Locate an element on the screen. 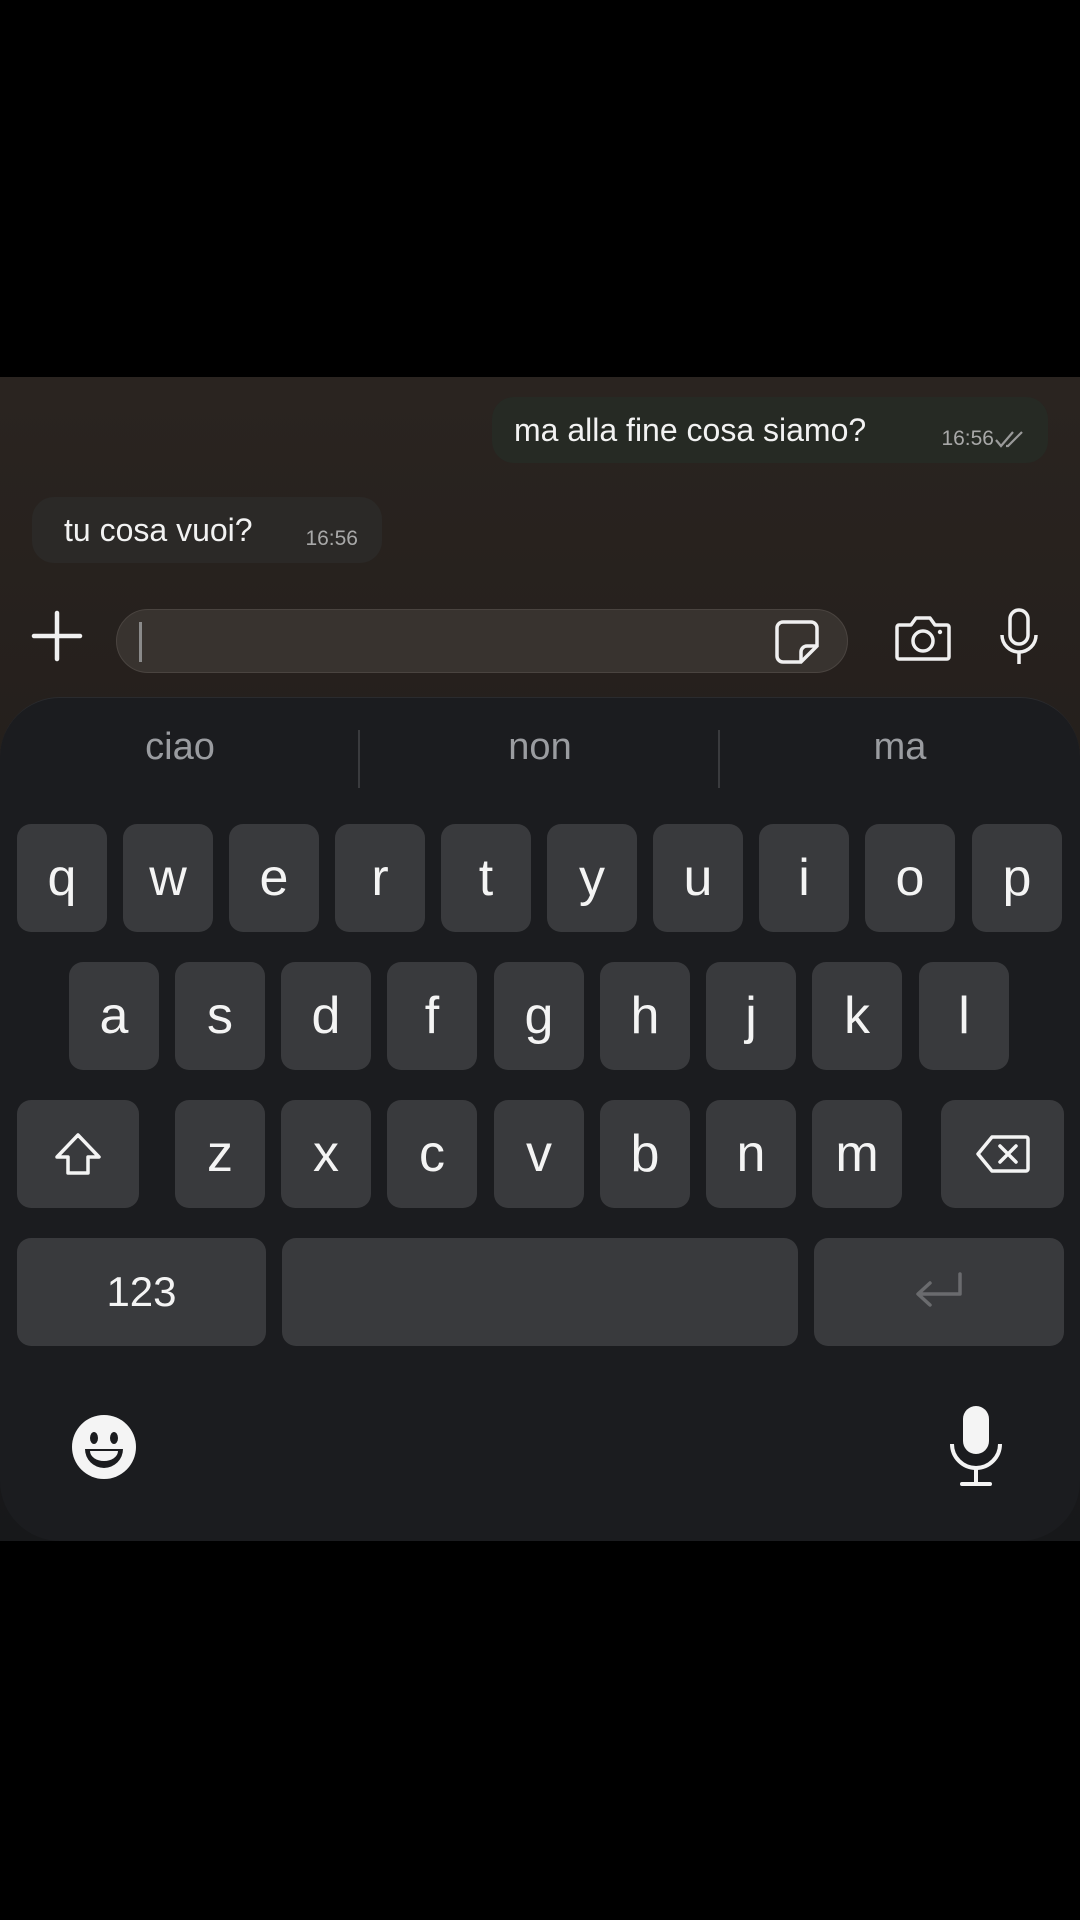 This screenshot has height=1920, width=1080. key-z: z is located at coordinates (220, 1154).